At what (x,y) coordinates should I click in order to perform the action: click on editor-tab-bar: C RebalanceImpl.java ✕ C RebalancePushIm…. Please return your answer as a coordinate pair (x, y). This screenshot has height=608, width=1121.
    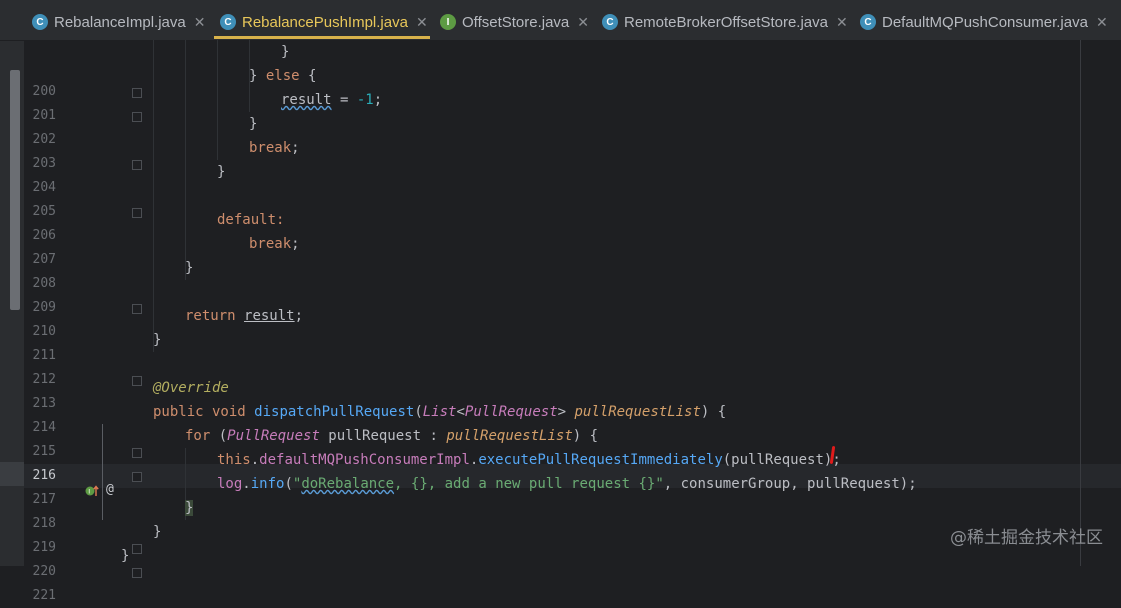
    Looking at the image, I should click on (560, 20).